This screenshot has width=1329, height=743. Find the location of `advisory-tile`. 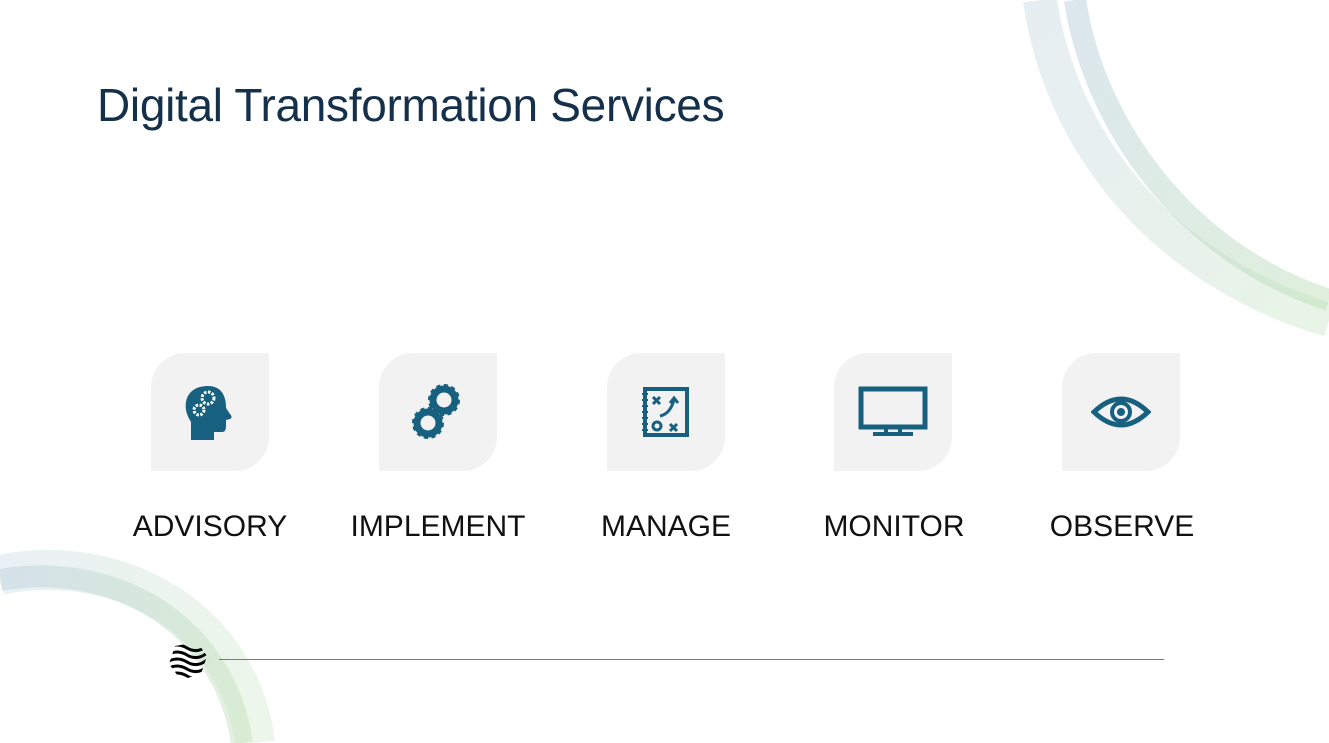

advisory-tile is located at coordinates (210, 412).